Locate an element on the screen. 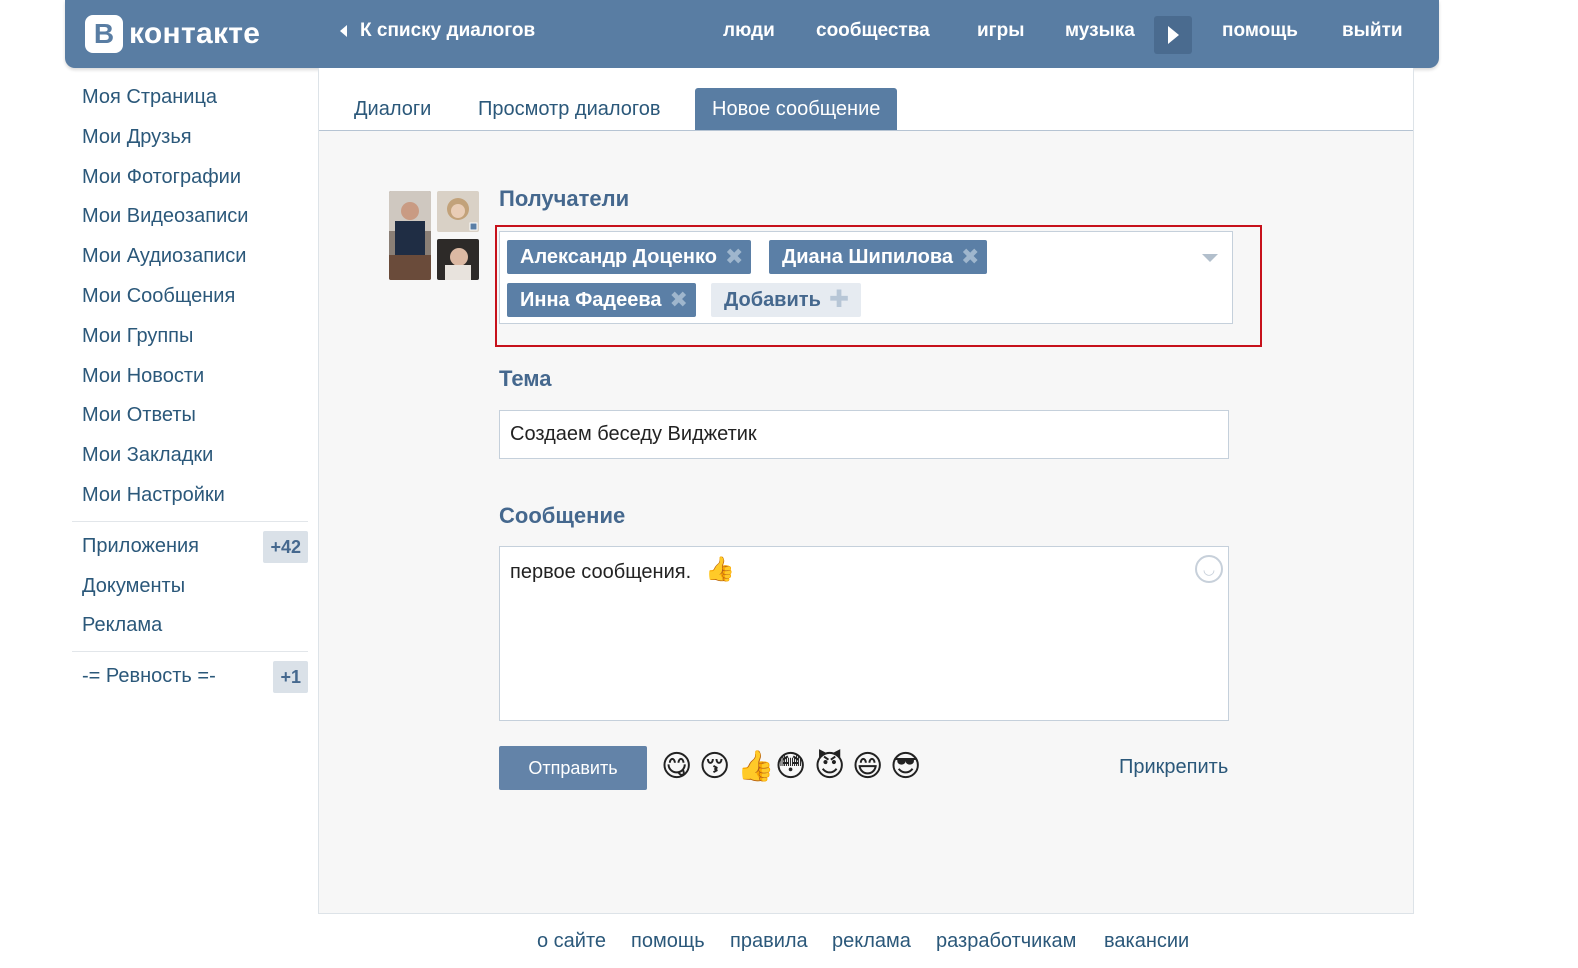  subject-label: Тема is located at coordinates (525, 378).